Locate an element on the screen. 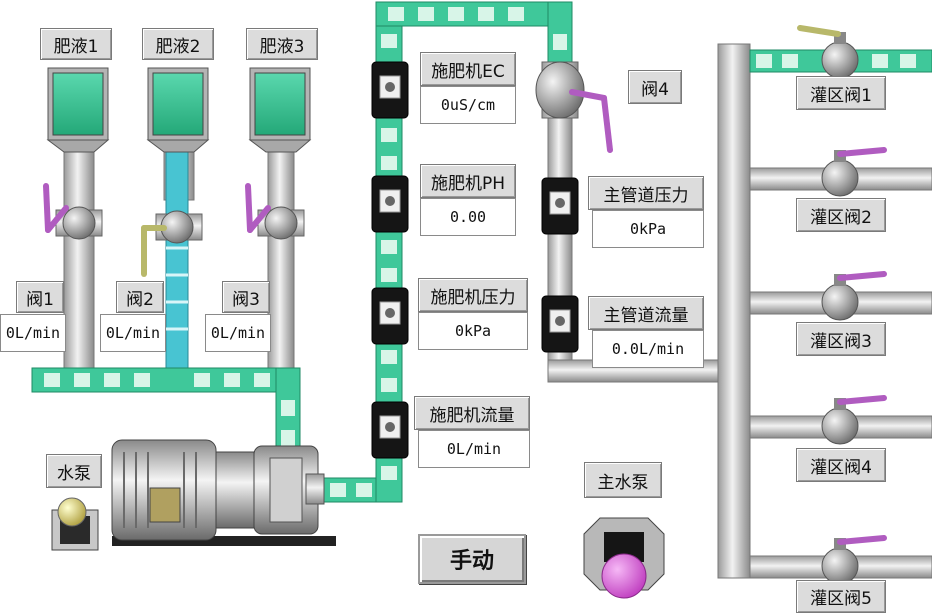 Image resolution: width=932 pixels, height=613 pixels. ec-label: 施肥机EC is located at coordinates (468, 69).